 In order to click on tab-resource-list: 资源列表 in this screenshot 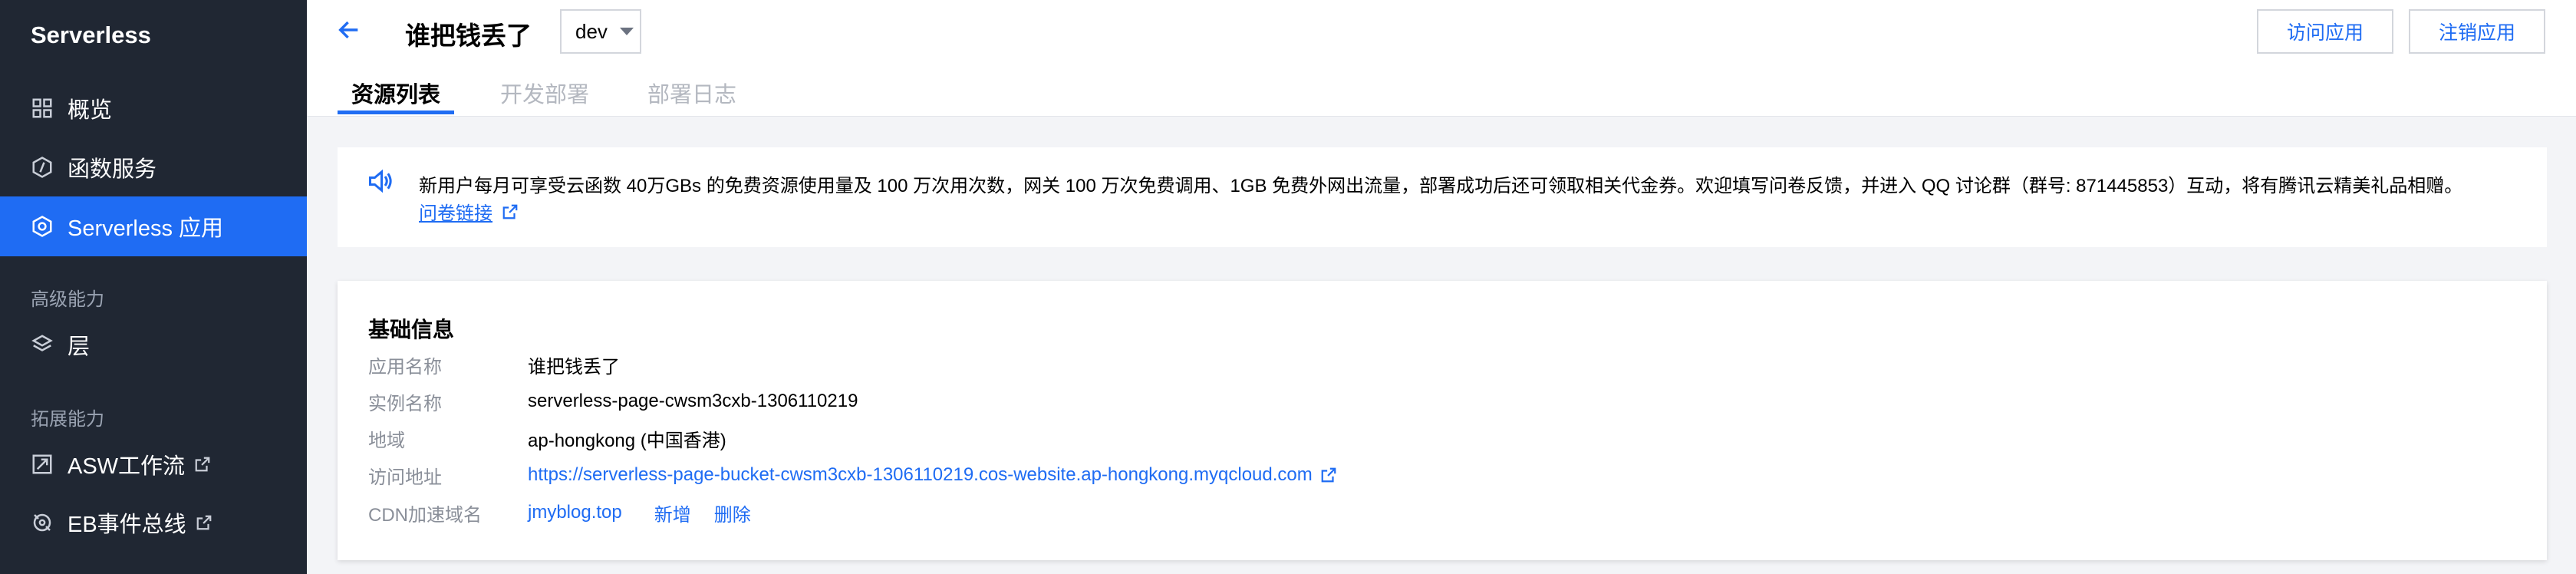, I will do `click(395, 93)`.